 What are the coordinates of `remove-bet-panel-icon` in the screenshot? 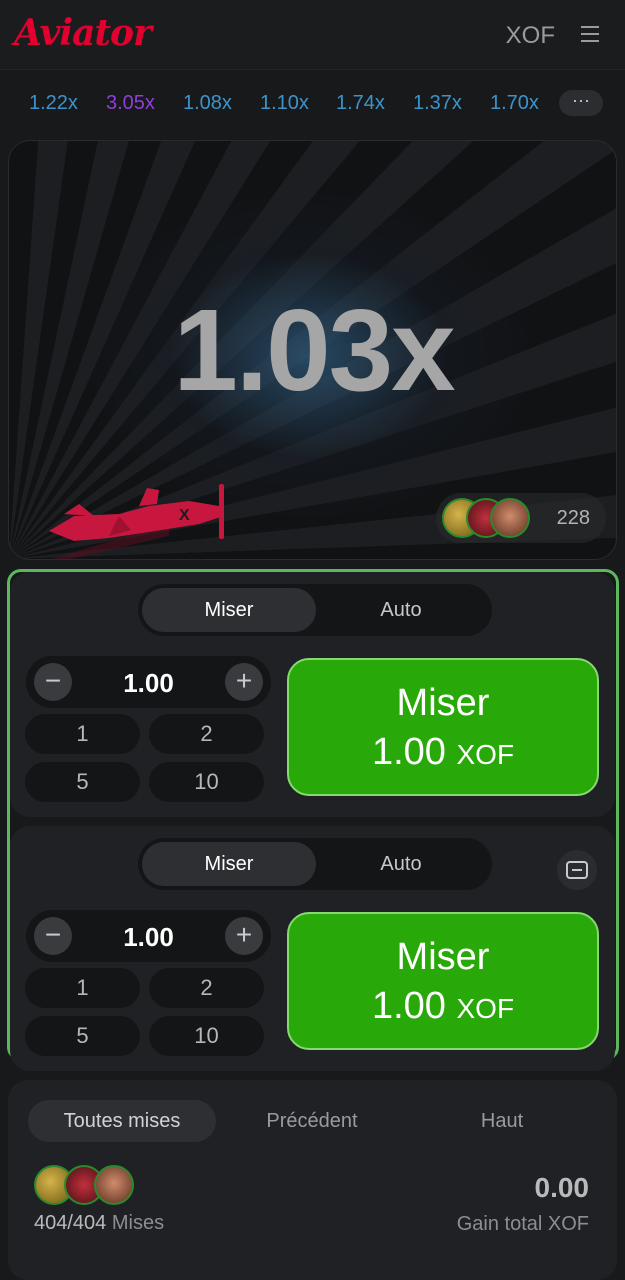 It's located at (577, 870).